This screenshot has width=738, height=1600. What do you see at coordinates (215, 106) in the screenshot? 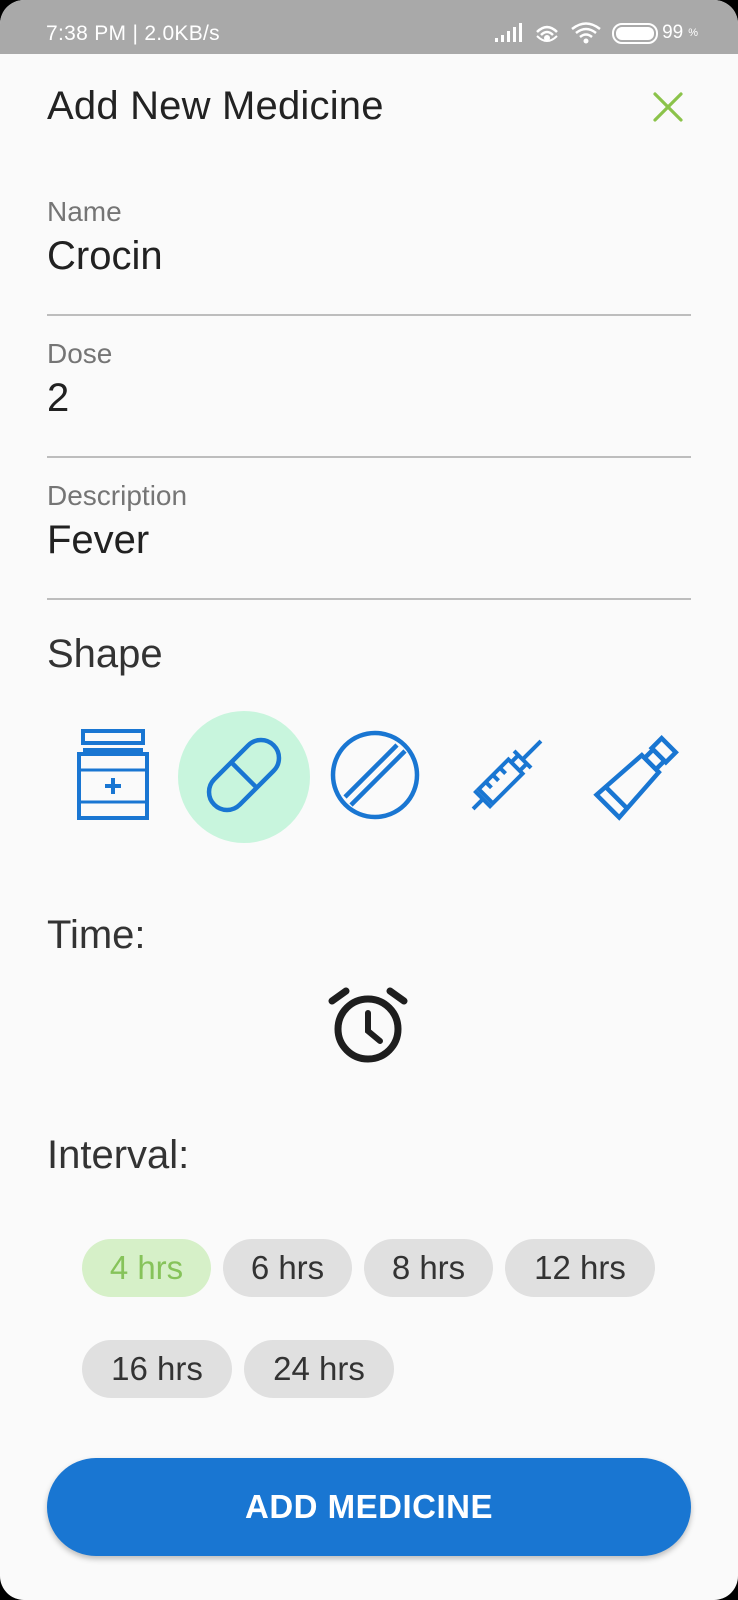
I see `dialog-title: Add New Medicine` at bounding box center [215, 106].